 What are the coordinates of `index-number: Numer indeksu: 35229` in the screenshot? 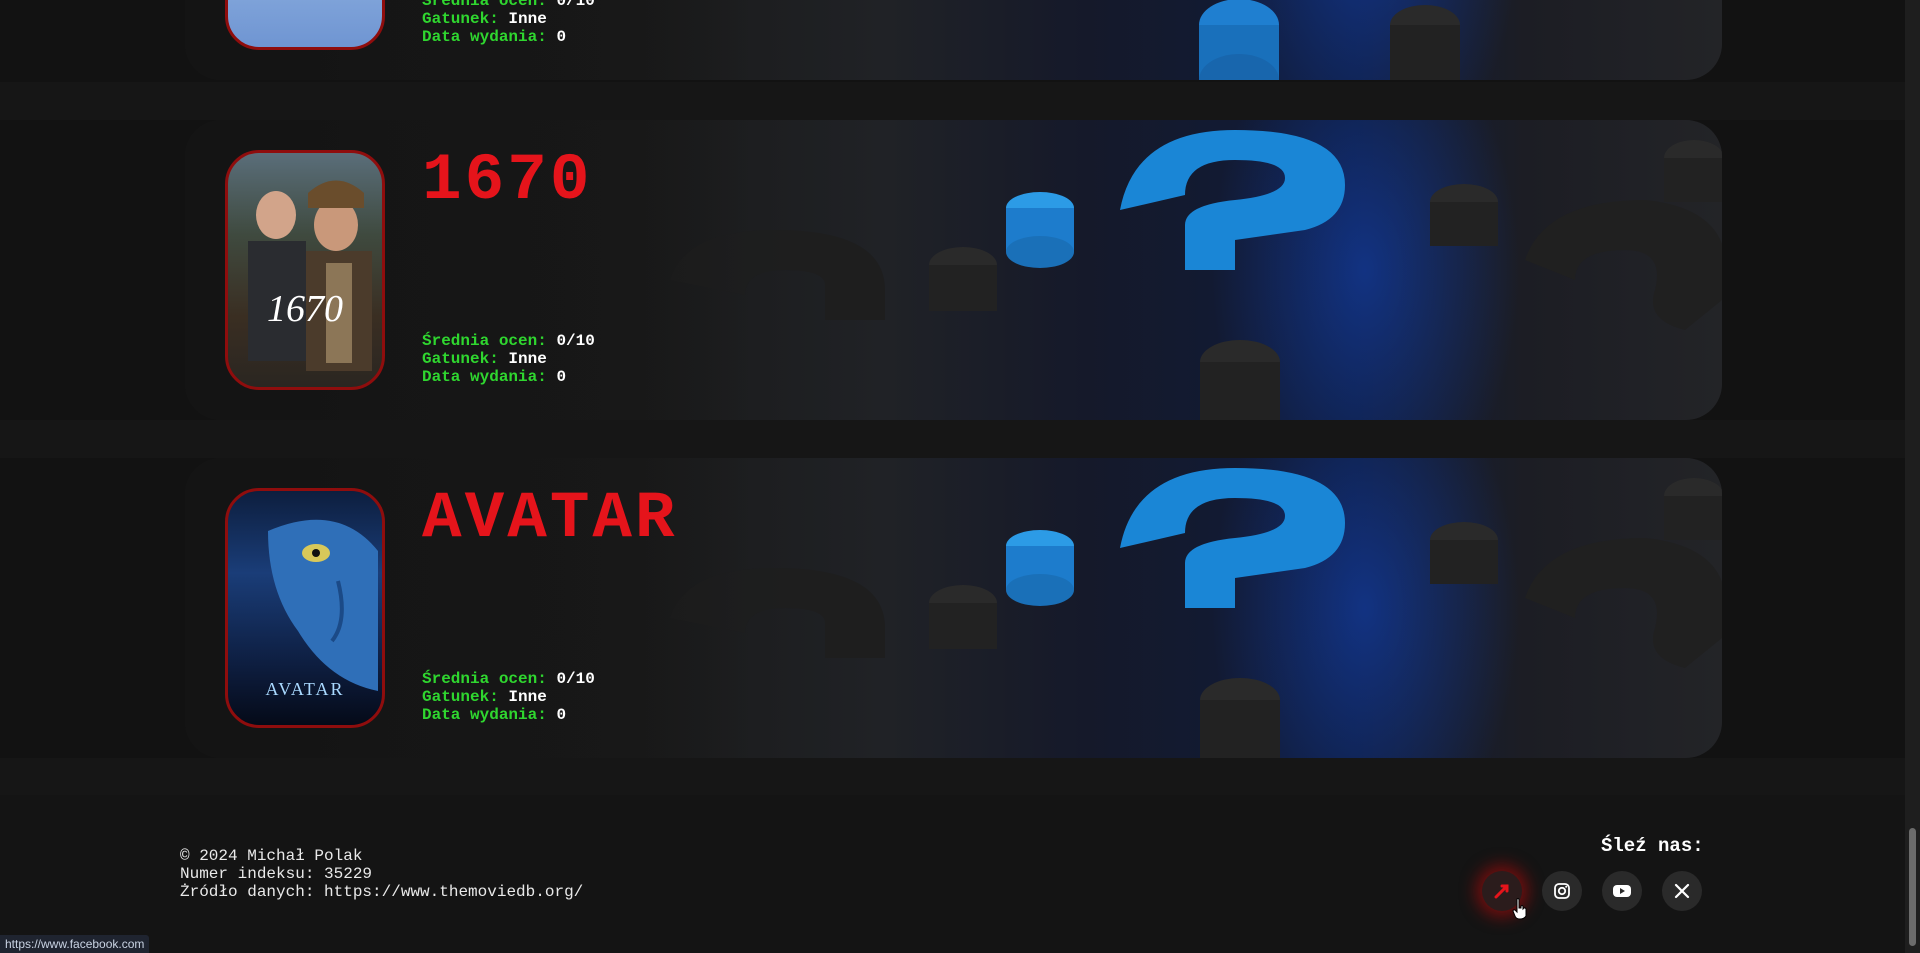 It's located at (276, 874).